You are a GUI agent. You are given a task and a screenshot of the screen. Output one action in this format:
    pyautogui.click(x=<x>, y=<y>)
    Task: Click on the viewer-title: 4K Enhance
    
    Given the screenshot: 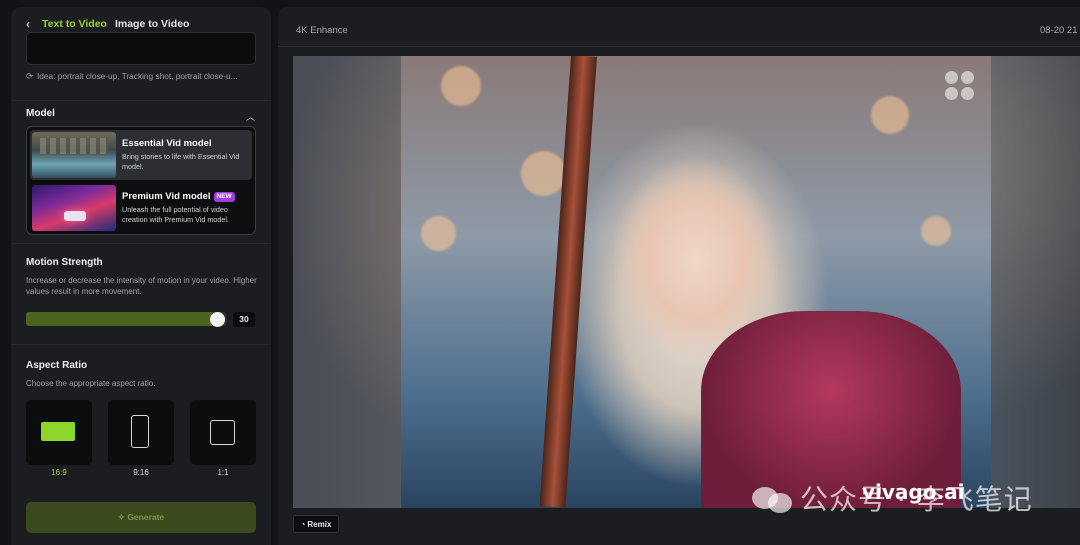 What is the action you would take?
    pyautogui.click(x=322, y=30)
    